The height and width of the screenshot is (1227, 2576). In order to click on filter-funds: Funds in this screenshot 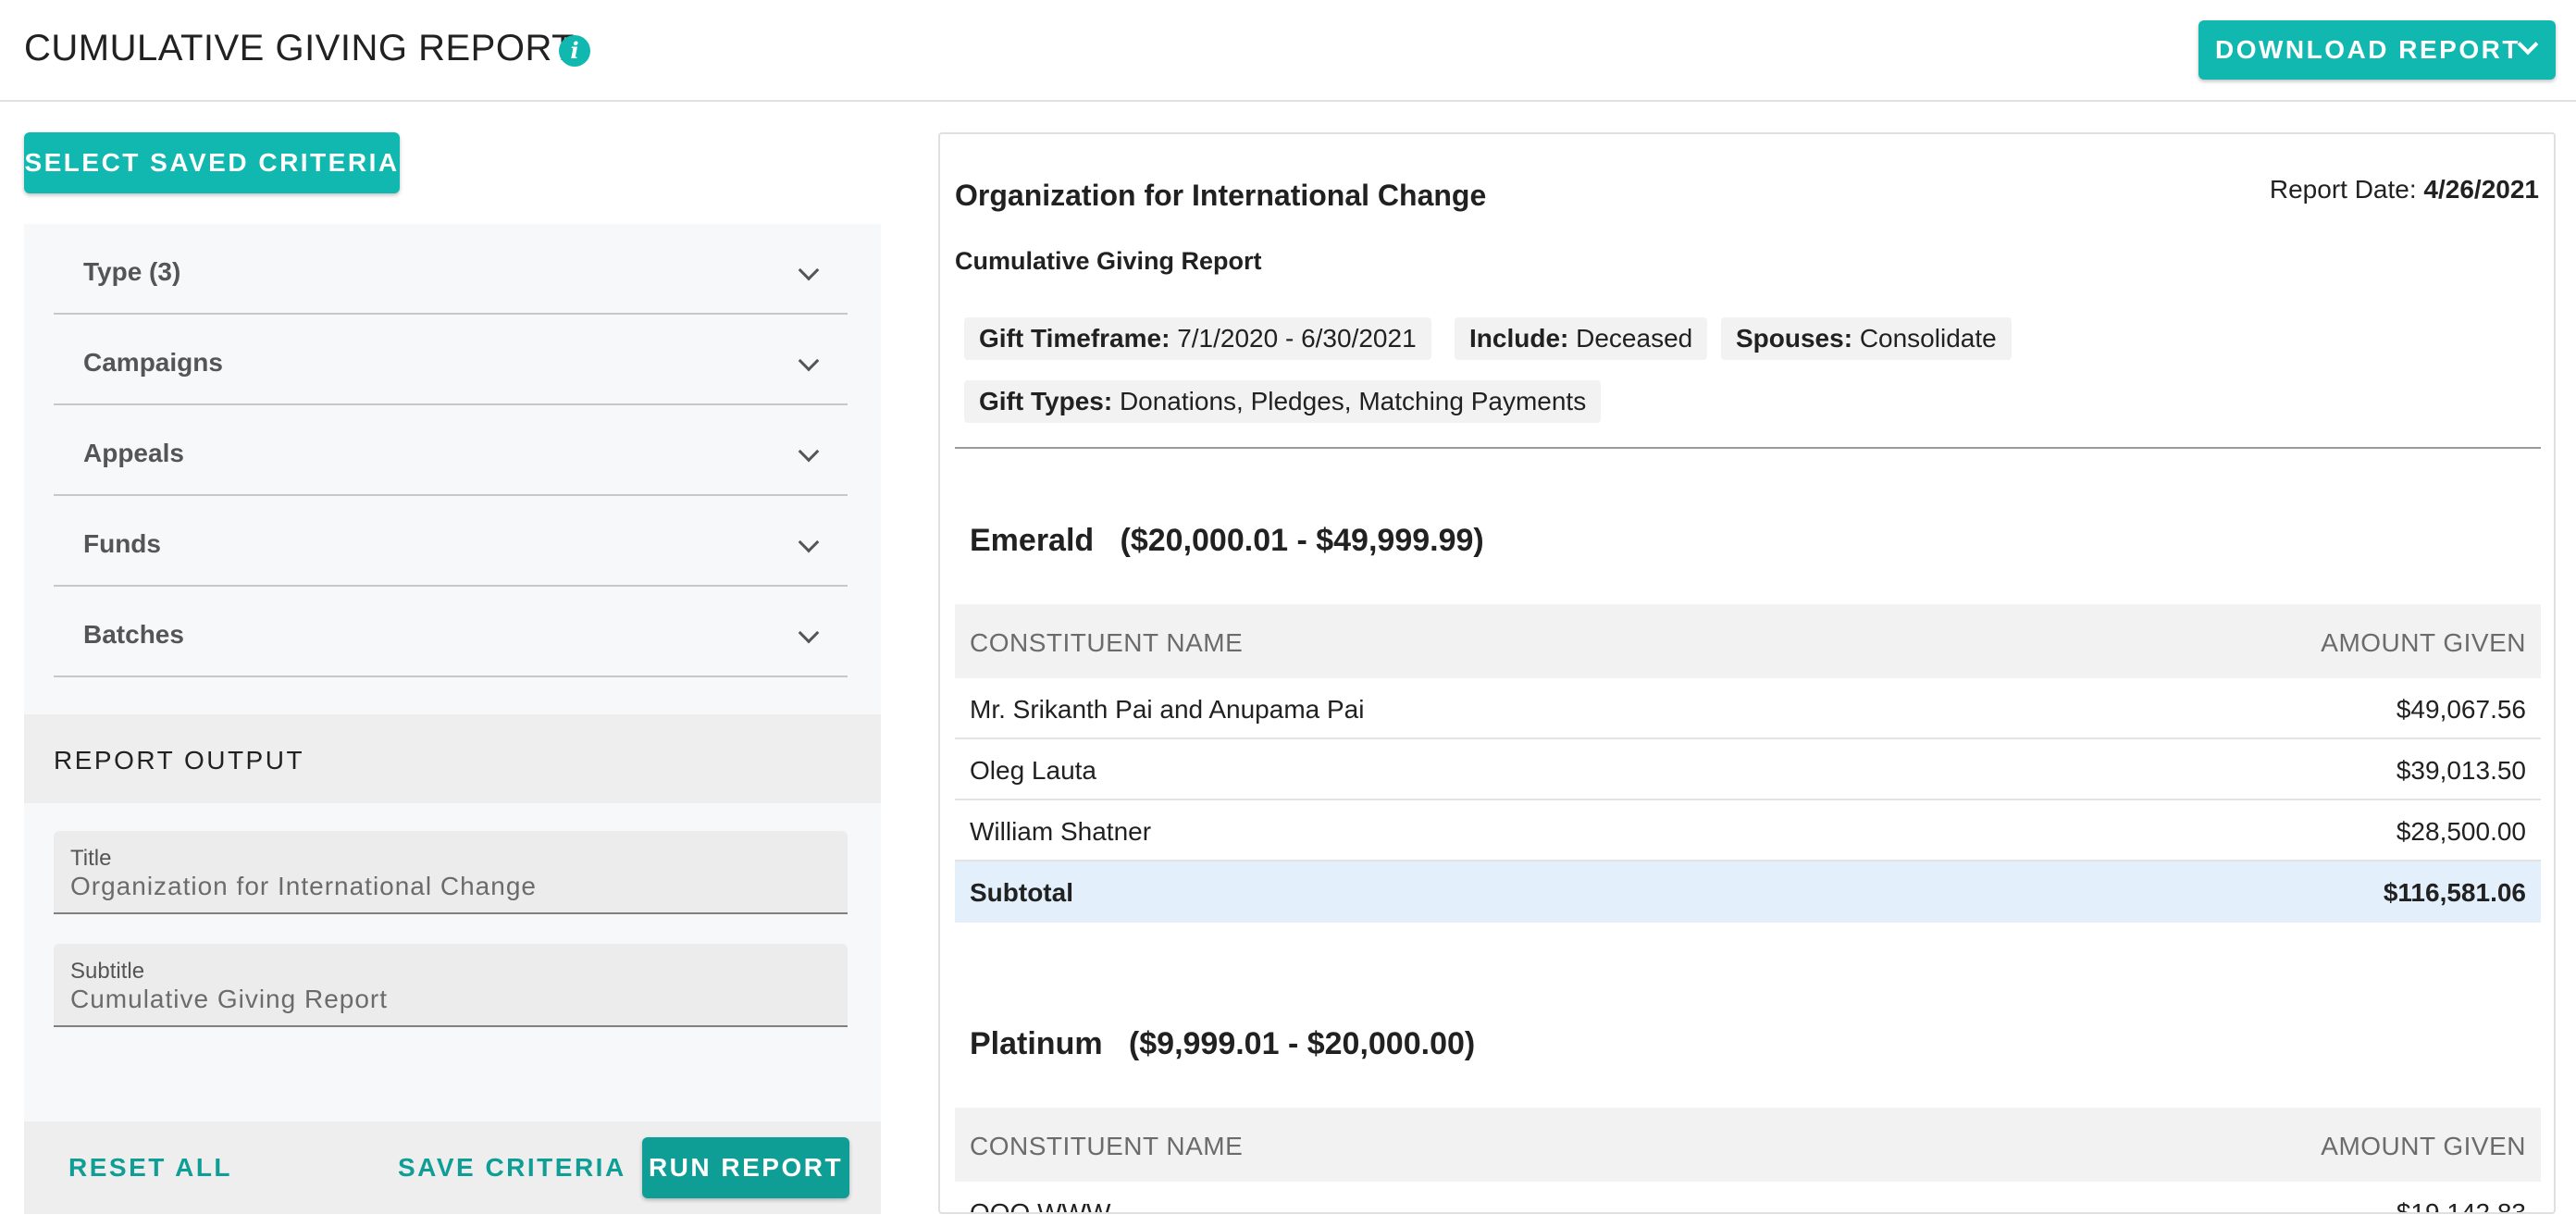, I will do `click(451, 541)`.